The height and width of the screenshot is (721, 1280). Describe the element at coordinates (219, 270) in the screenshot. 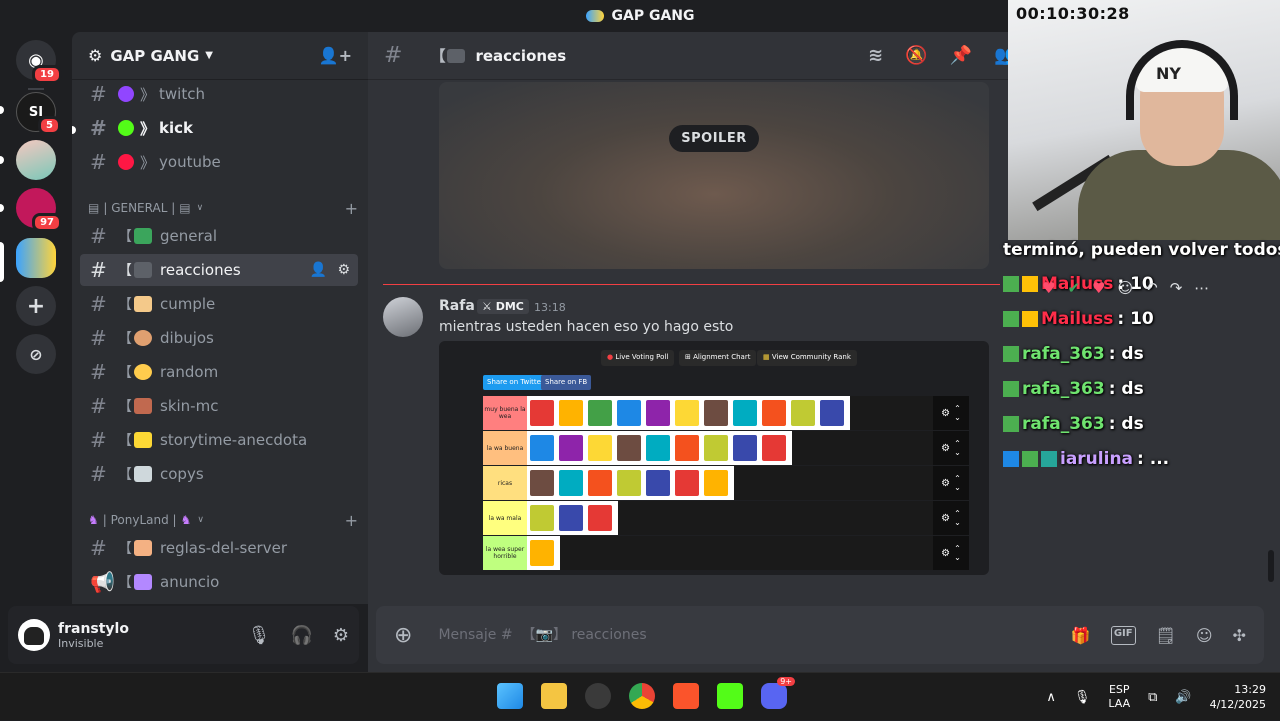

I see `channel-reacciones: # 【 reacciones 👤 ⚙` at that location.